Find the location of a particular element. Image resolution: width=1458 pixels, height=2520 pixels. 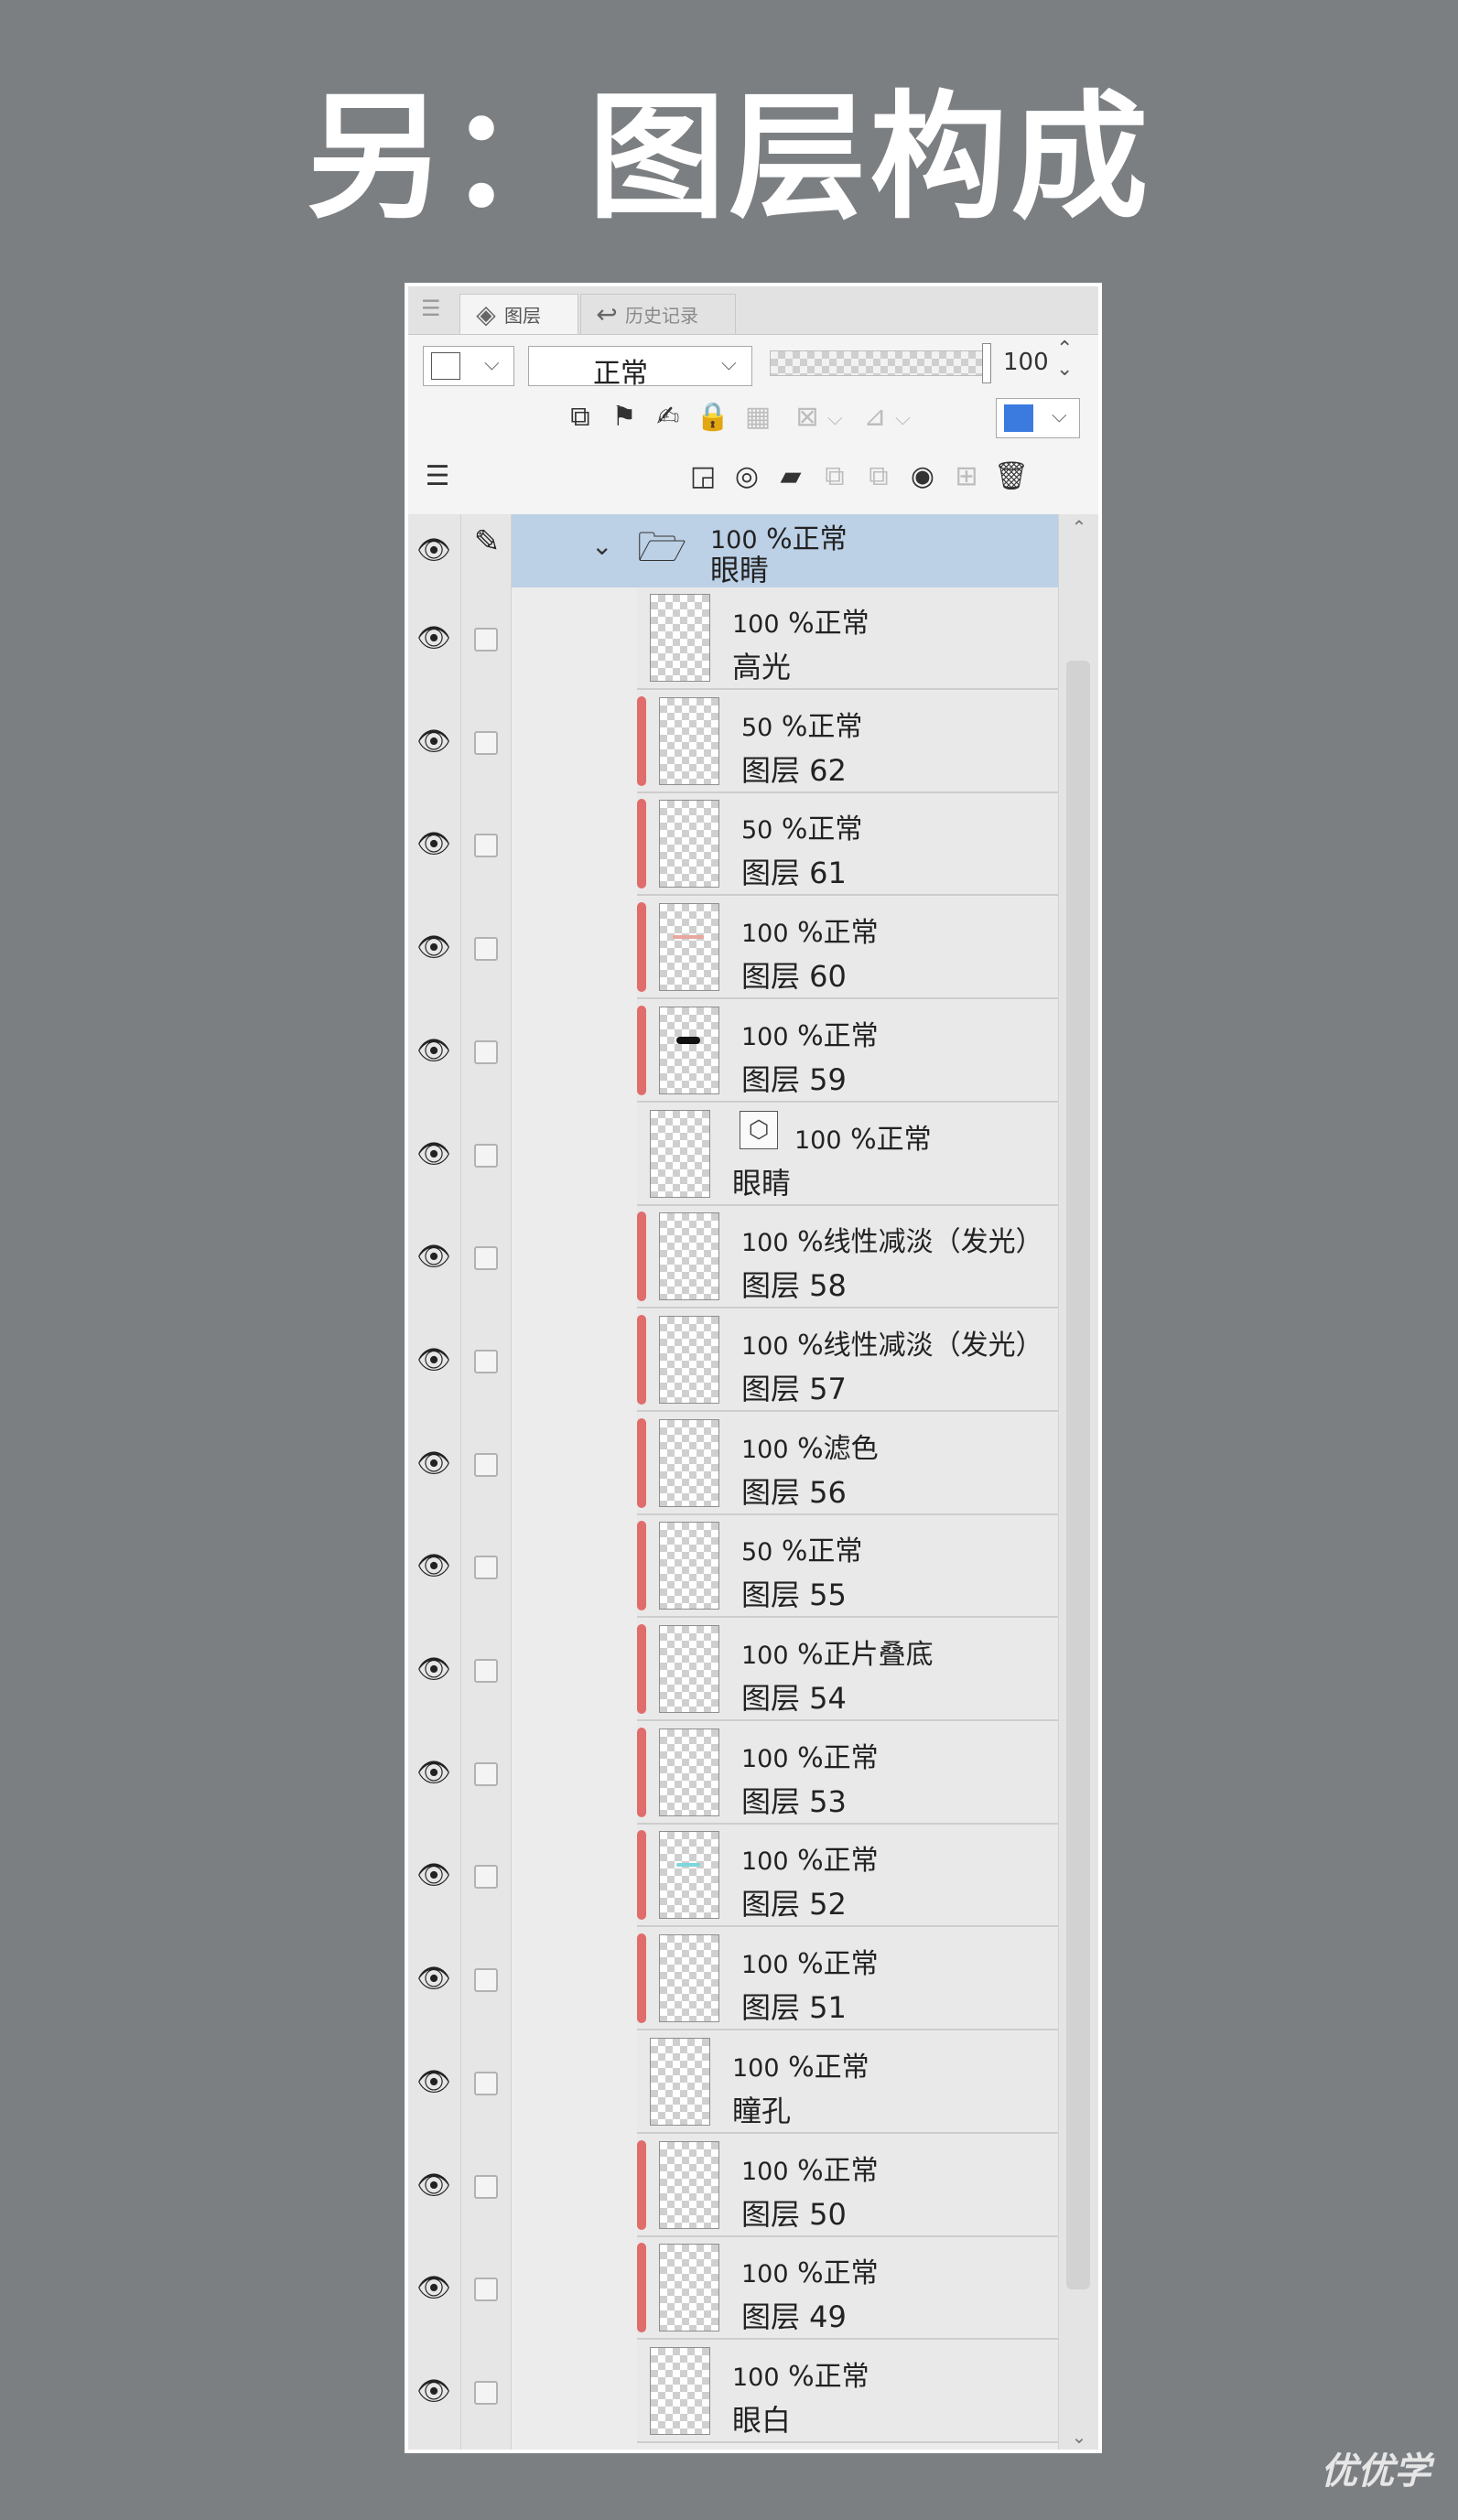

layer-row: 👁 50 %正常 图层 62 is located at coordinates (733, 741).